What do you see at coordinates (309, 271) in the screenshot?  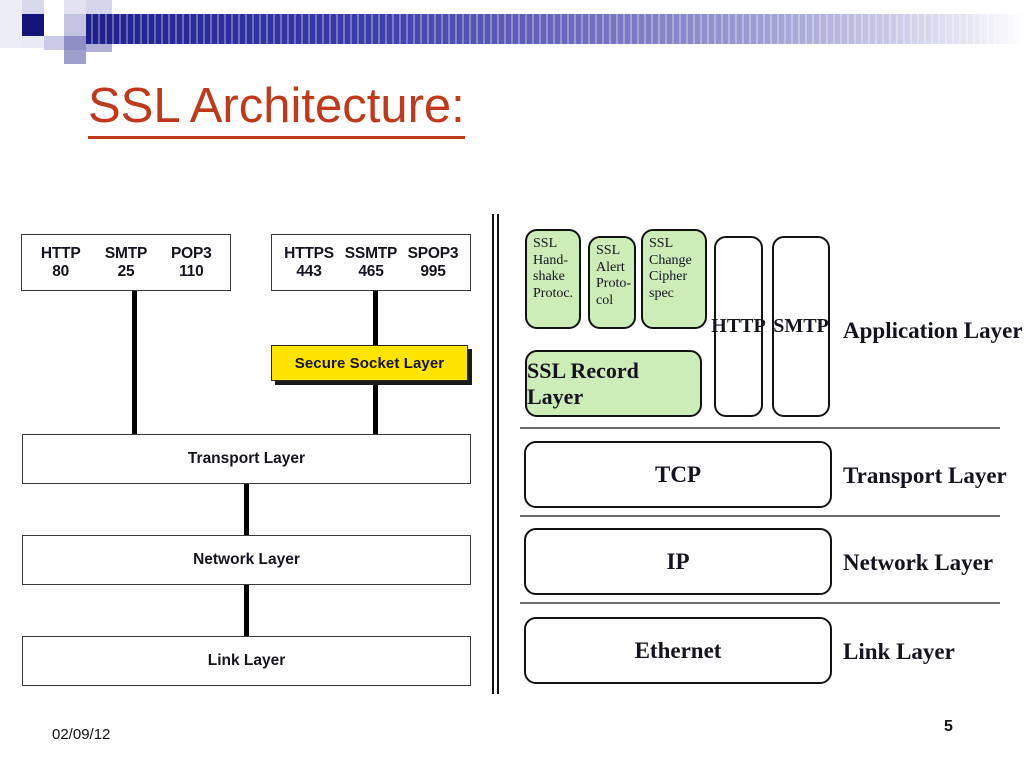 I see `port-number: 443` at bounding box center [309, 271].